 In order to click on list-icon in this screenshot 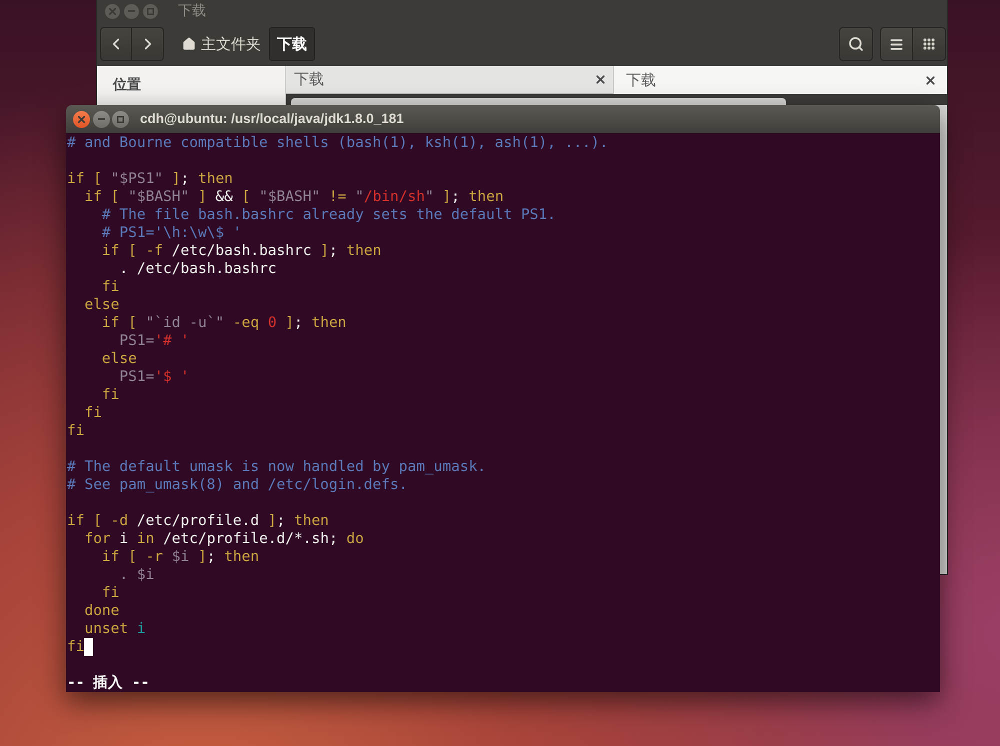, I will do `click(896, 44)`.